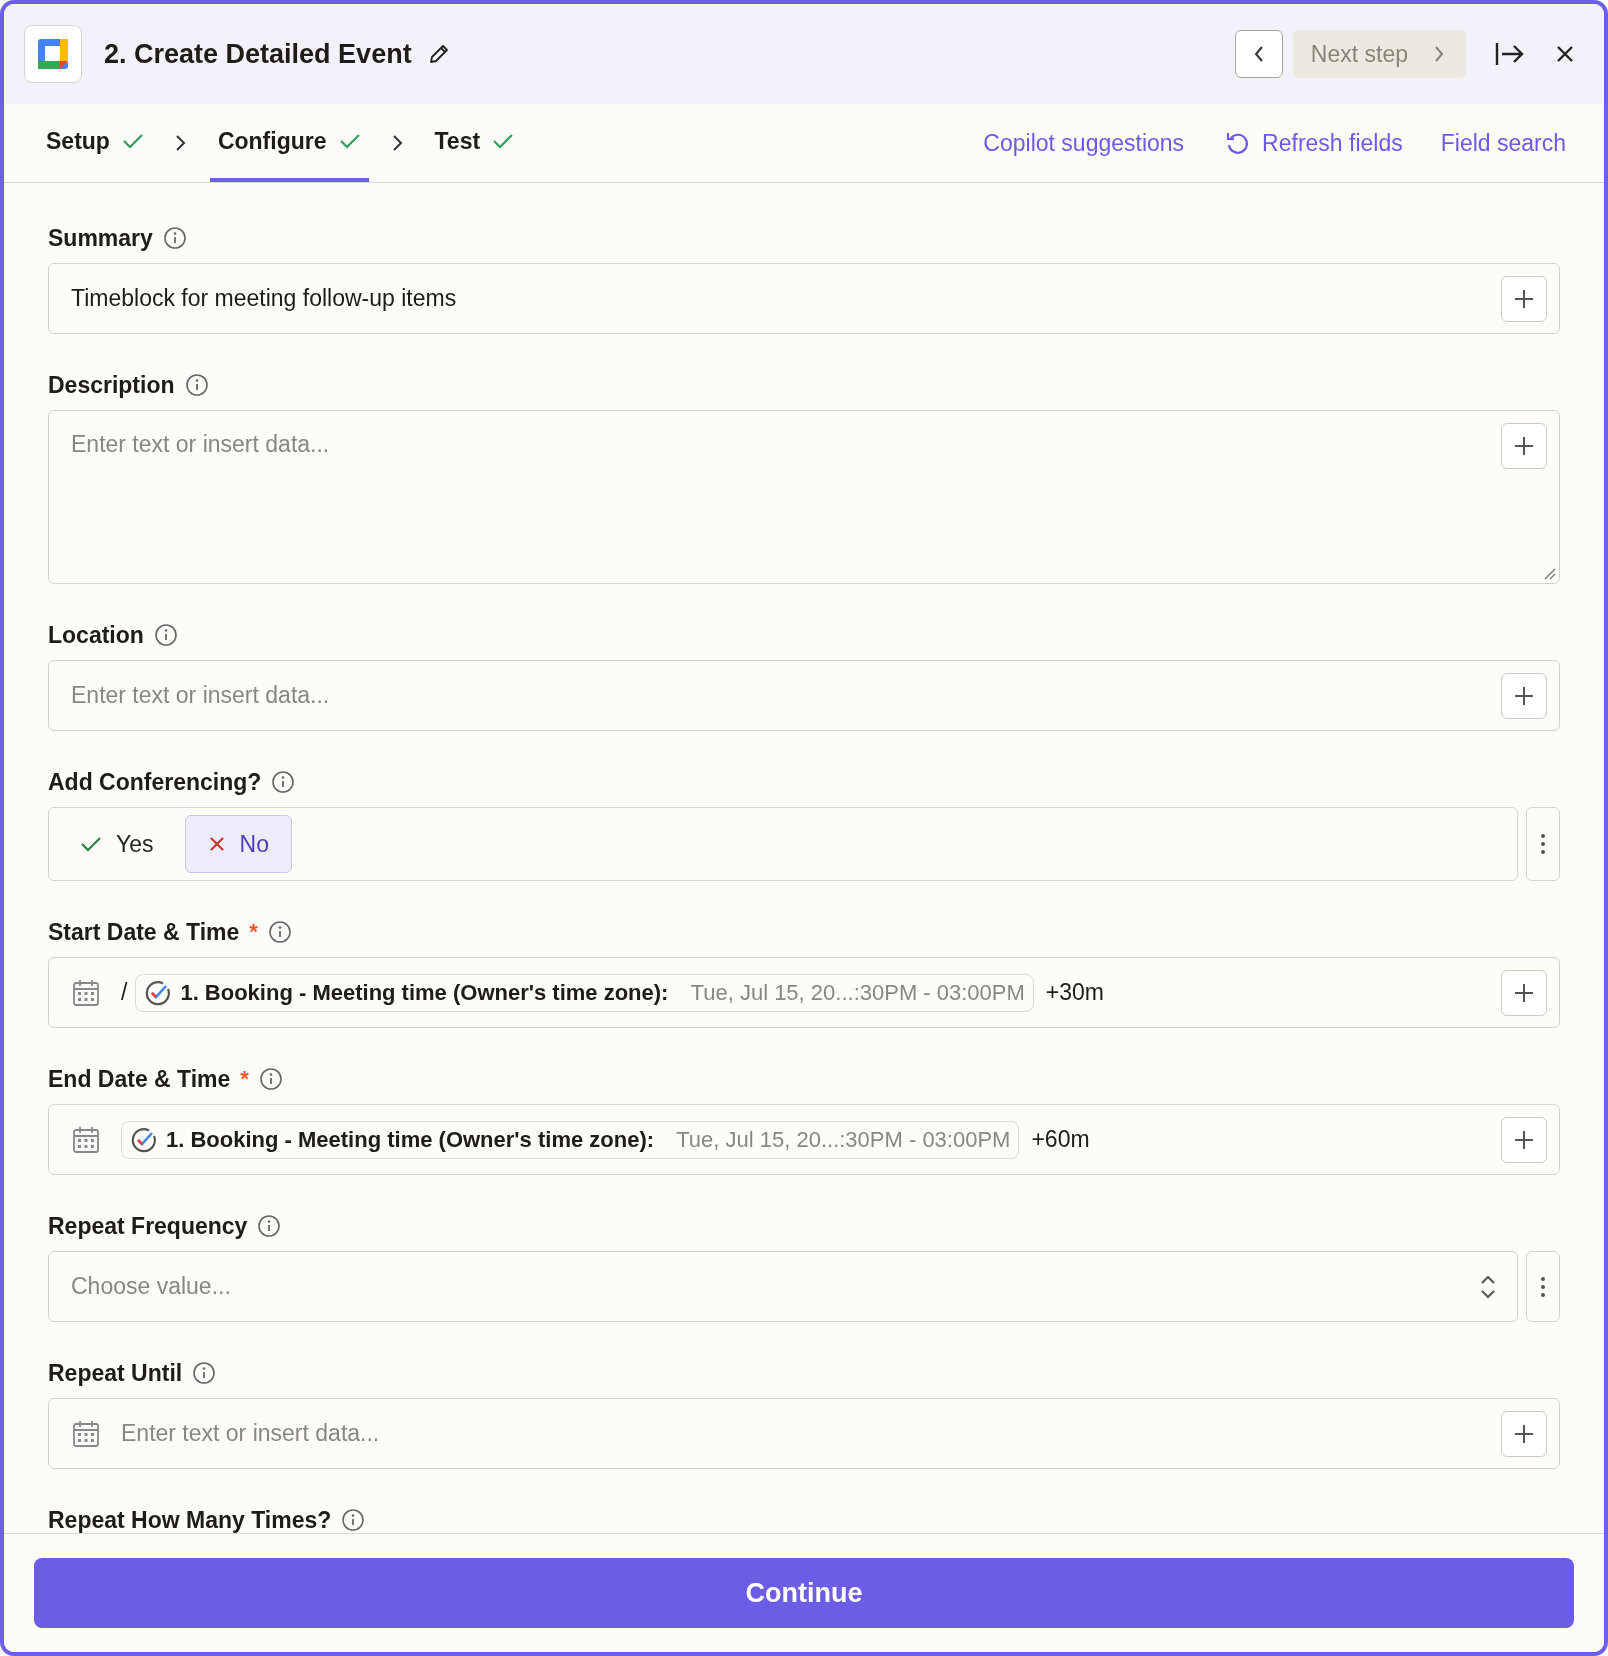 This screenshot has height=1656, width=1608. What do you see at coordinates (258, 54) in the screenshot?
I see `step-title: 2. Create Detailed Event` at bounding box center [258, 54].